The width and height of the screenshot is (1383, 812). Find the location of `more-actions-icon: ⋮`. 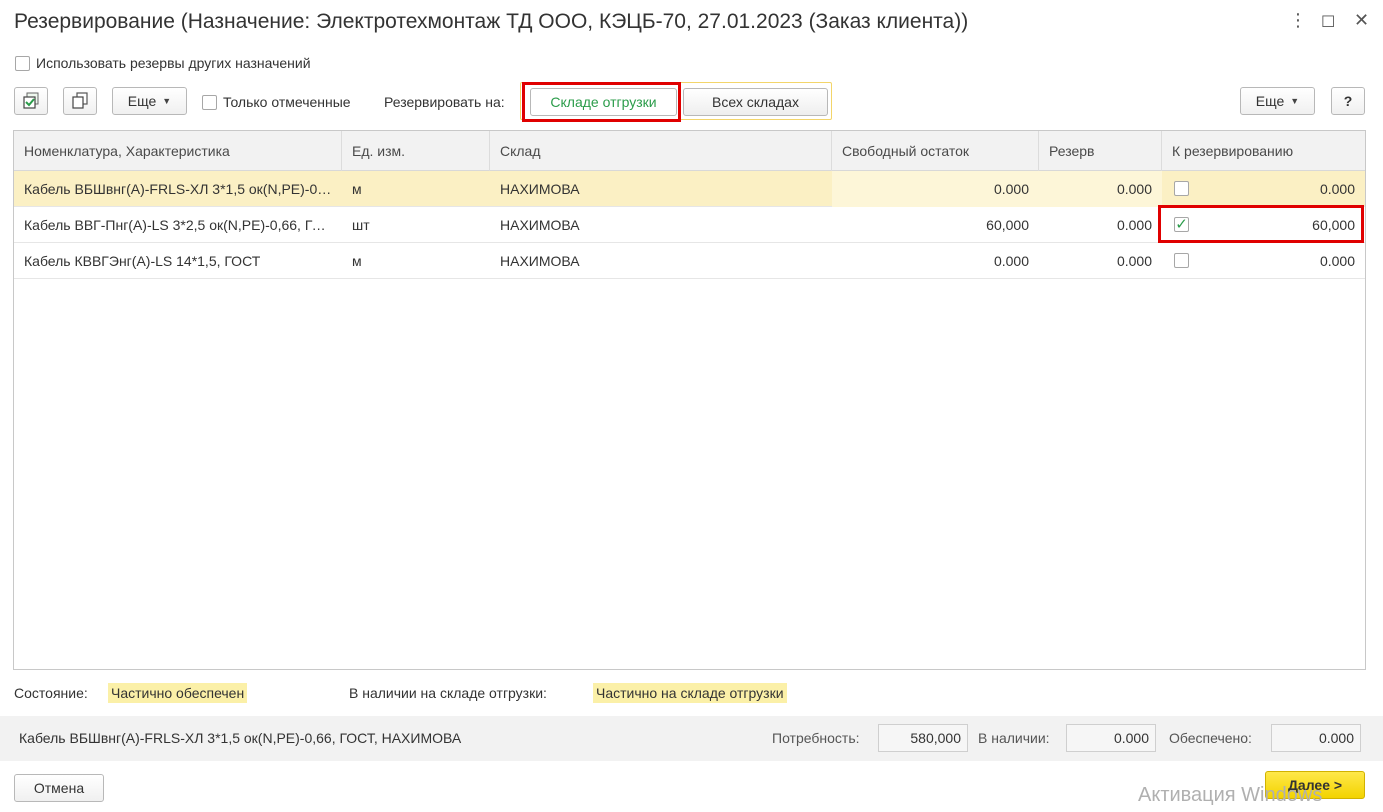

more-actions-icon: ⋮ is located at coordinates (1298, 20).